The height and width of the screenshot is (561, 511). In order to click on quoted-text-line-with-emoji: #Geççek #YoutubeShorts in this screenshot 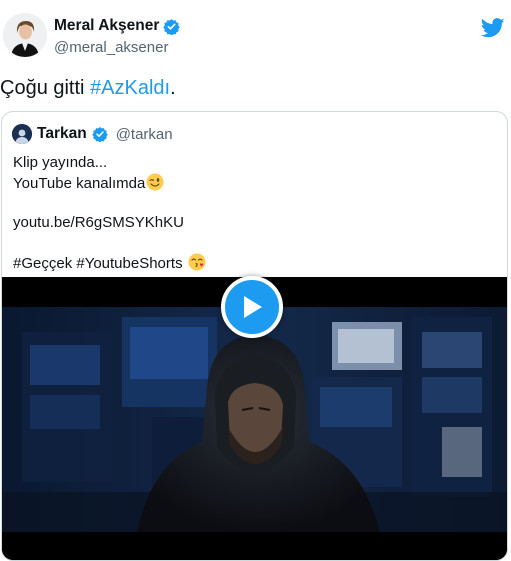, I will do `click(109, 263)`.